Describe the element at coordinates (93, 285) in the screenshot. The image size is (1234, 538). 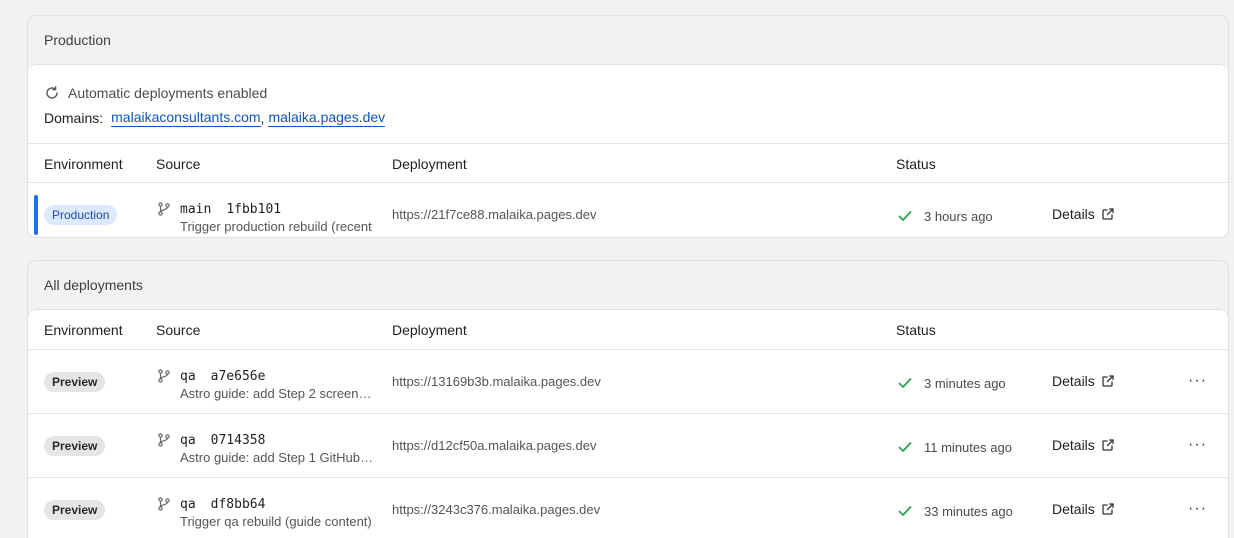
I see `all-deployments-title: All deployments` at that location.